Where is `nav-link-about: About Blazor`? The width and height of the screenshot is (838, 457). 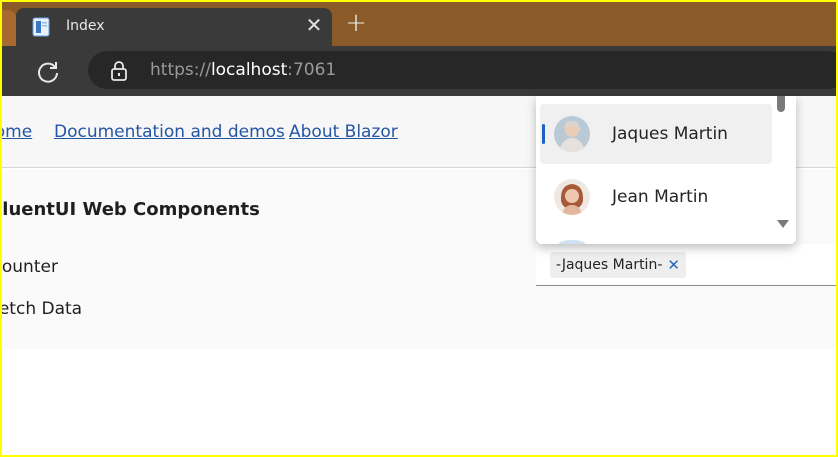
nav-link-about: About Blazor is located at coordinates (343, 132).